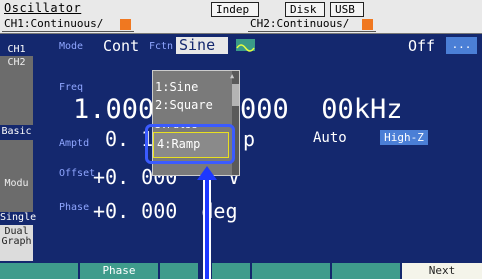 This screenshot has height=279, width=482. I want to click on softkey-bar: Phase Next, so click(241, 271).